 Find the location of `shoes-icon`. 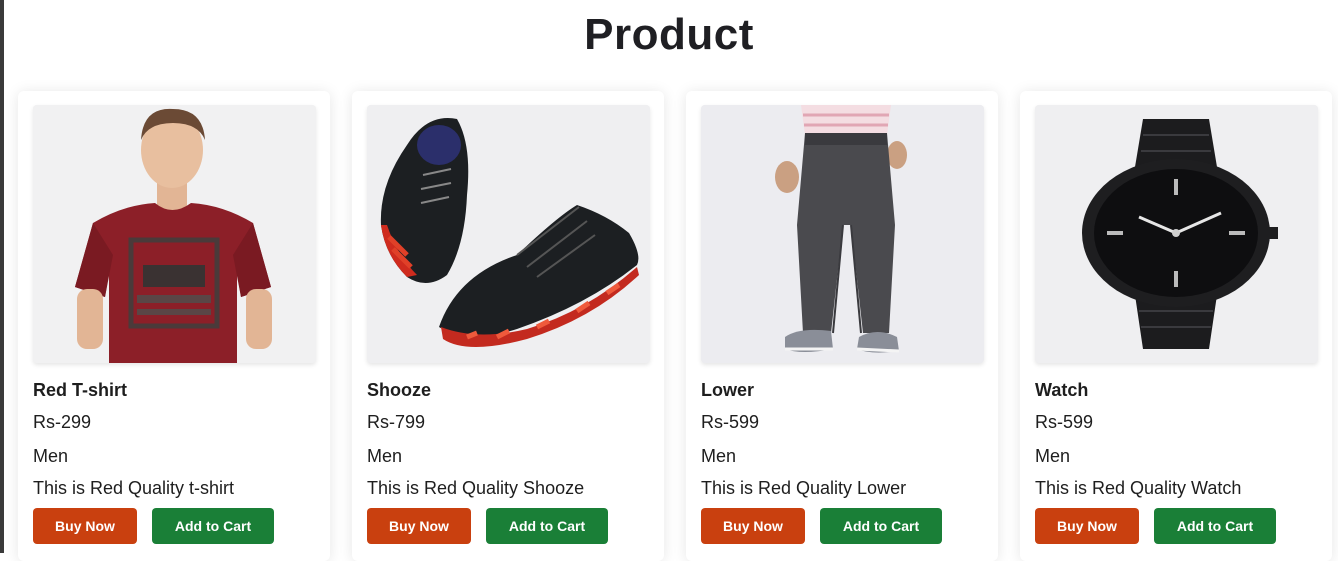

shoes-icon is located at coordinates (508, 234).